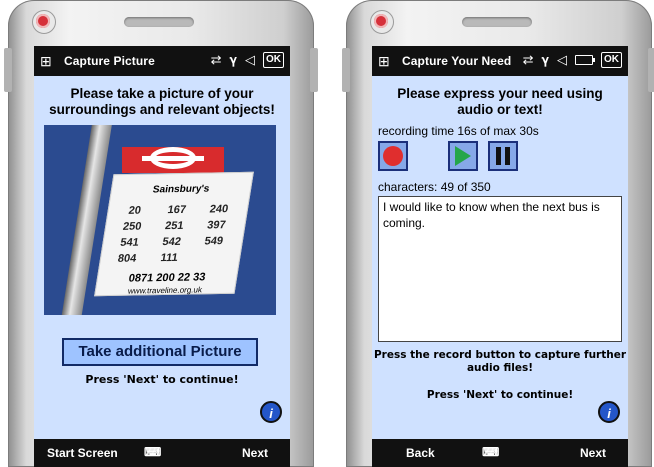 The width and height of the screenshot is (654, 467). Describe the element at coordinates (585, 60) in the screenshot. I see `battery-icon` at that location.